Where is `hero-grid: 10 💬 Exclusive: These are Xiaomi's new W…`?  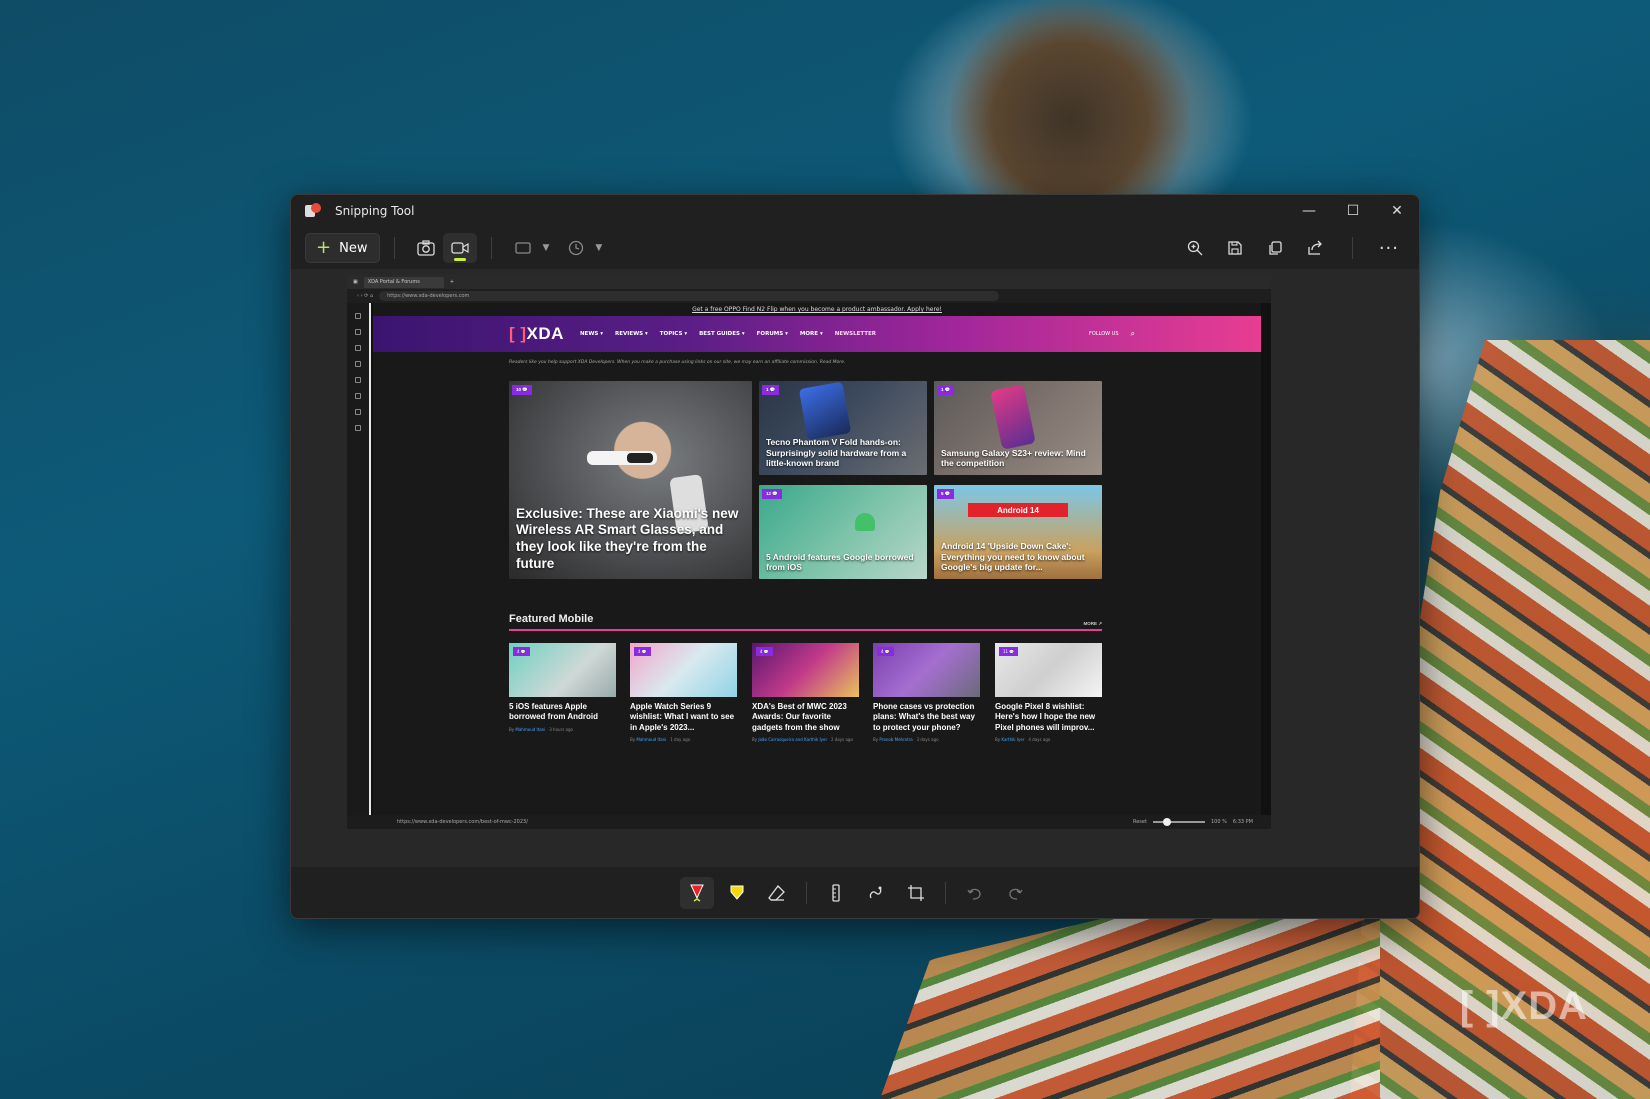
hero-grid: 10 💬 Exclusive: These are Xiaomi's new W… is located at coordinates (805, 480).